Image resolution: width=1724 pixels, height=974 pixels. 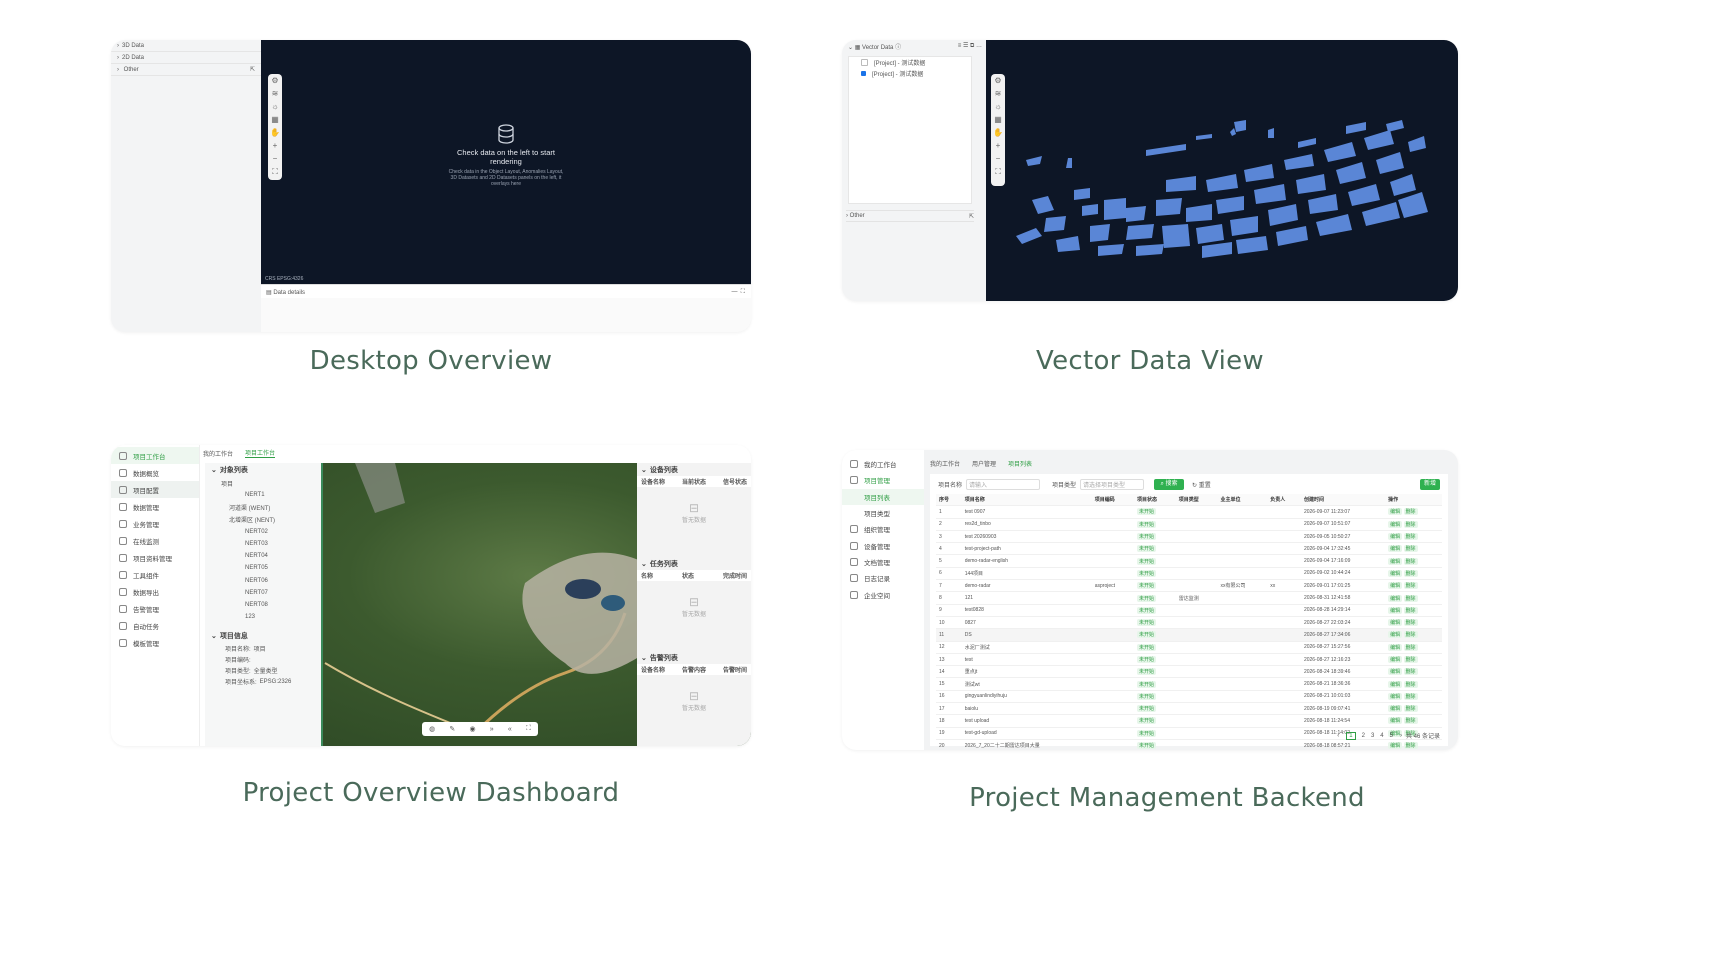 What do you see at coordinates (263, 483) in the screenshot?
I see `object-tree-item: 项目` at bounding box center [263, 483].